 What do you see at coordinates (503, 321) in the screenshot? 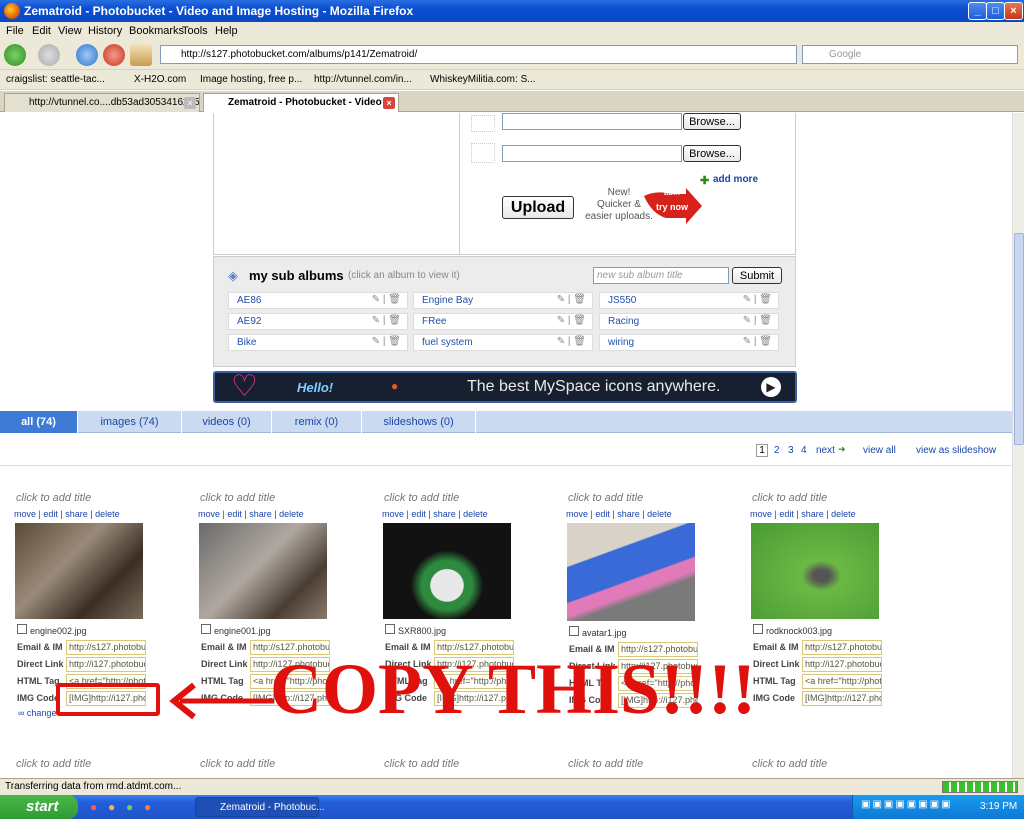
I see `album-item: FRee ✎ | 🗑` at bounding box center [503, 321].